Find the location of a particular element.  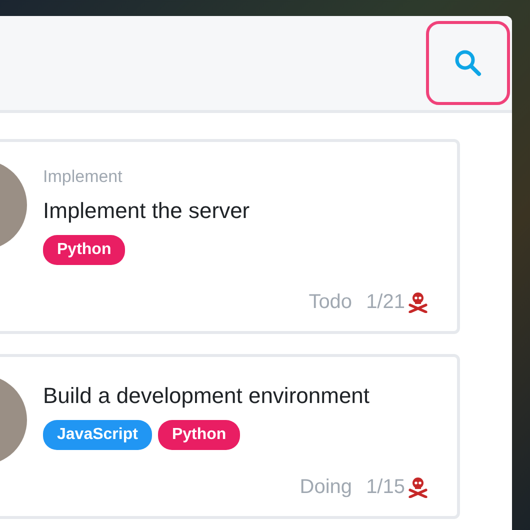

task-title: Implement the server is located at coordinates (147, 210).